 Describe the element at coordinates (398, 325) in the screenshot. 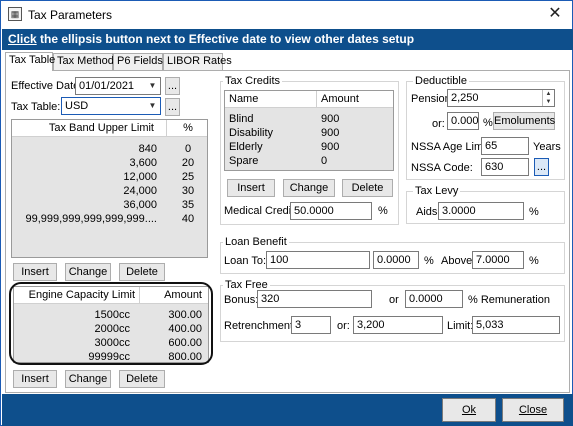

I see `retrenchment-amount-field: 3,200` at that location.